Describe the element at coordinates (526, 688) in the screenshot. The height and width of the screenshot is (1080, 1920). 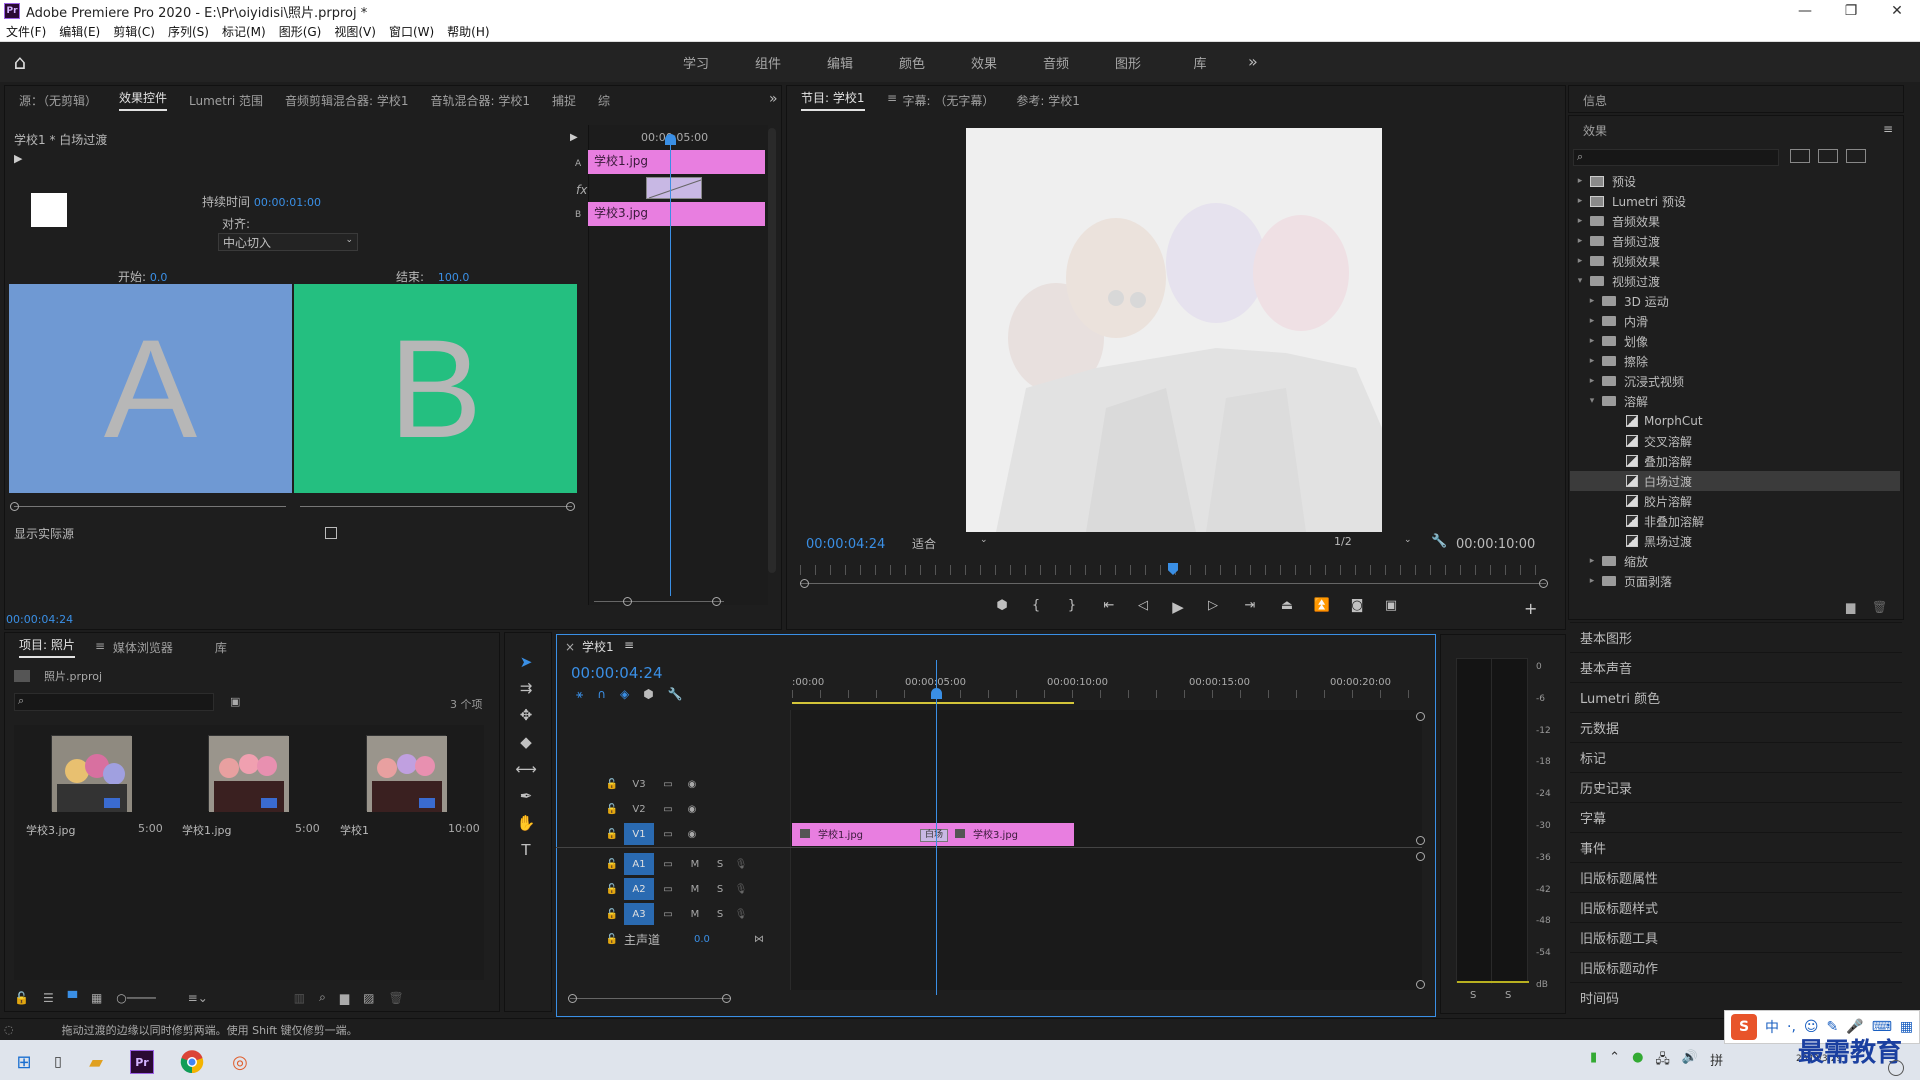
I see `track-select-tool-icon: ⇉` at that location.